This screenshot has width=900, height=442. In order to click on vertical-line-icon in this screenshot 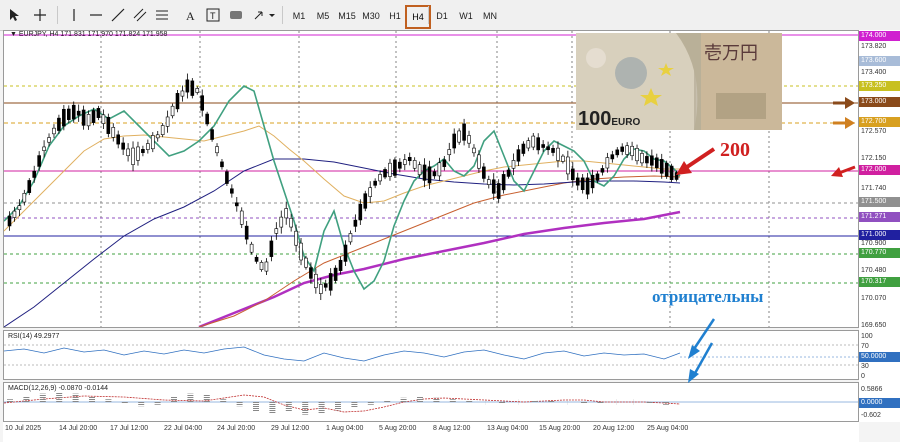, I will do `click(74, 15)`.